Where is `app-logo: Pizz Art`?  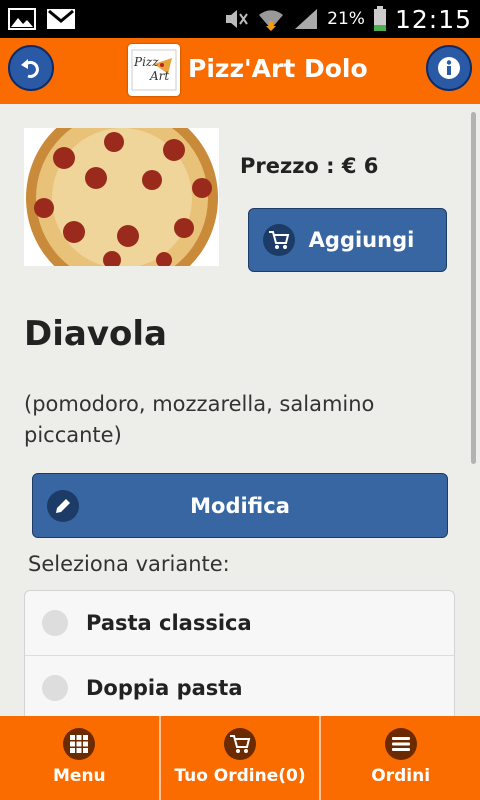 app-logo: Pizz Art is located at coordinates (154, 70).